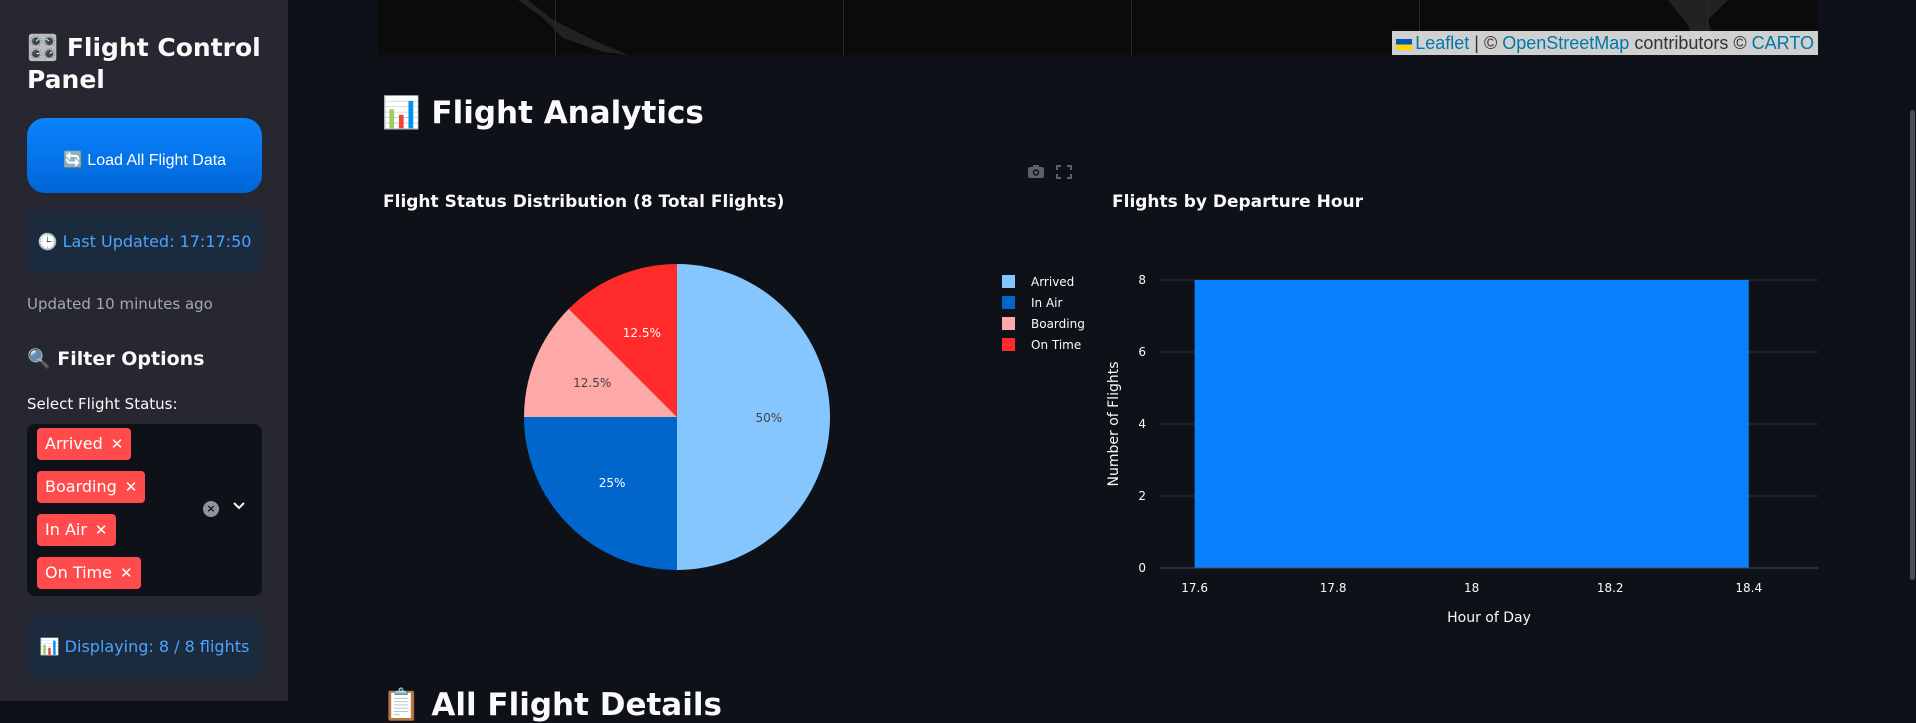 The image size is (1916, 723). Describe the element at coordinates (144, 63) in the screenshot. I see `sidebar-title: 🎛️ Flight Control Panel` at that location.